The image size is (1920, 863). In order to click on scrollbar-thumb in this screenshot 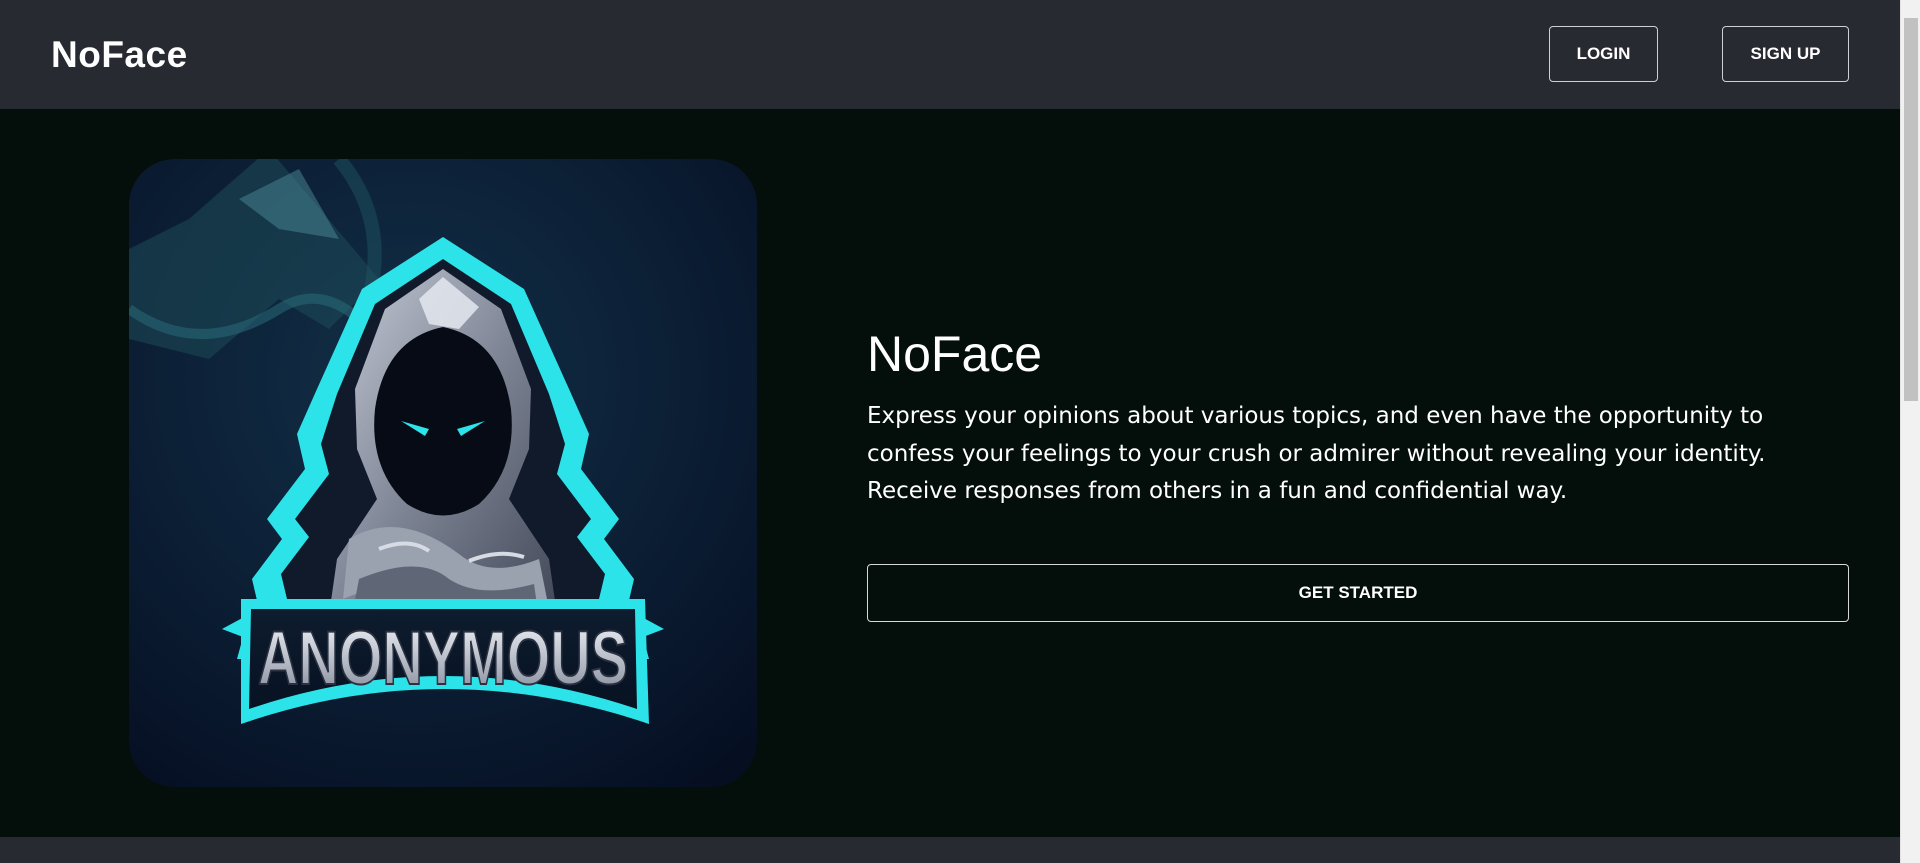, I will do `click(1911, 209)`.